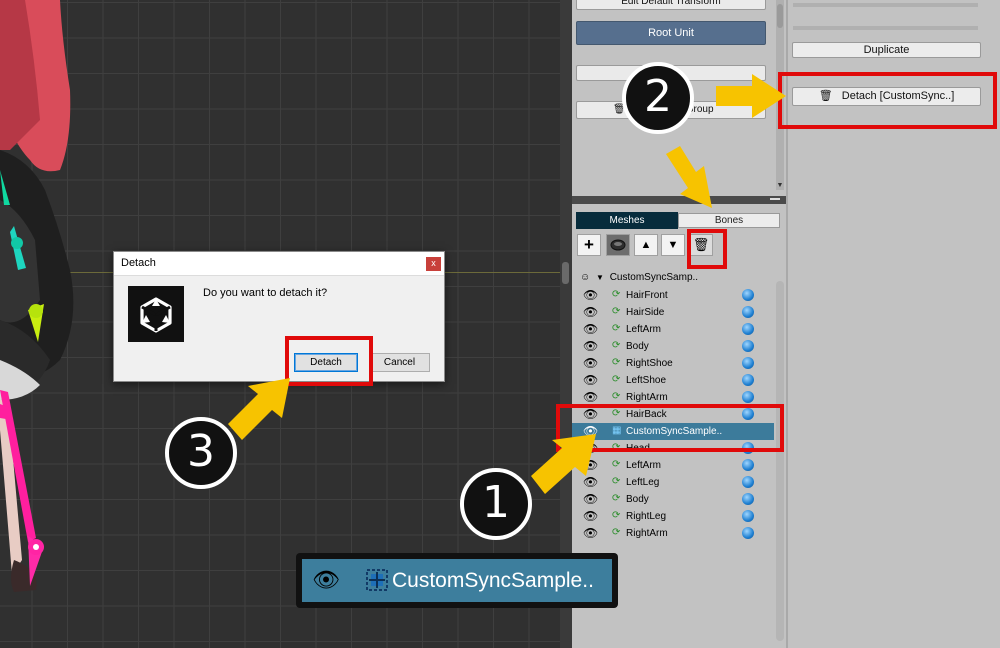 The width and height of the screenshot is (1000, 648). I want to click on splitter-handle, so click(775, 199).